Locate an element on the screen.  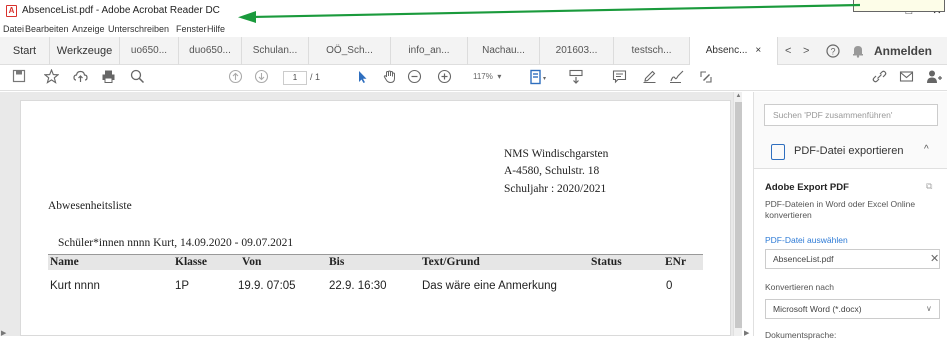
zoom-level-select: 117% ▾ is located at coordinates (487, 76).